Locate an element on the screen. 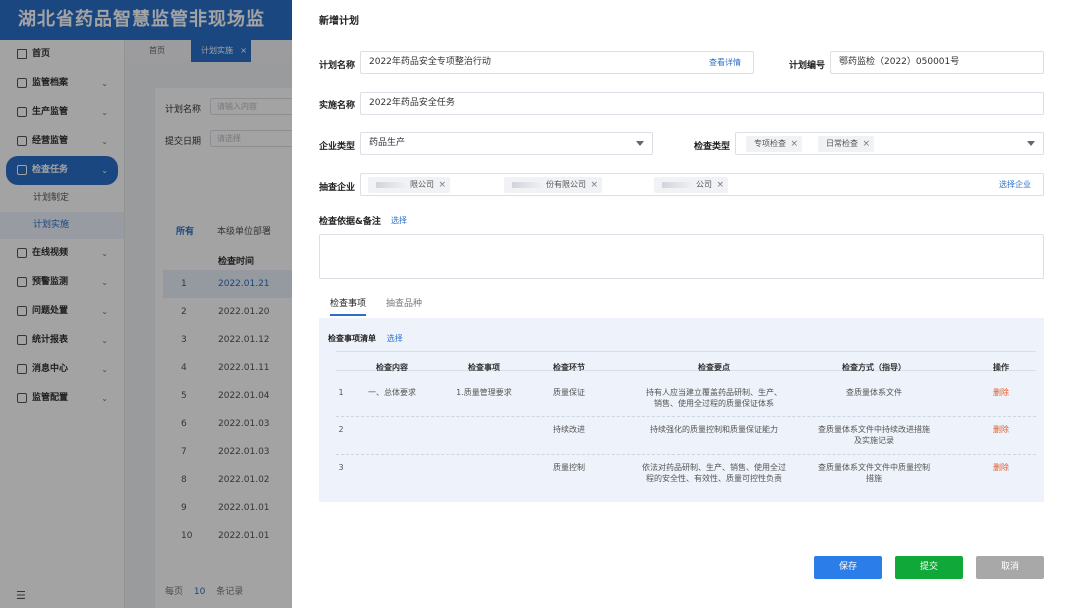 This screenshot has width=1080, height=608. check-items-list-title: 检查事项清单 选择 is located at coordinates (365, 338).